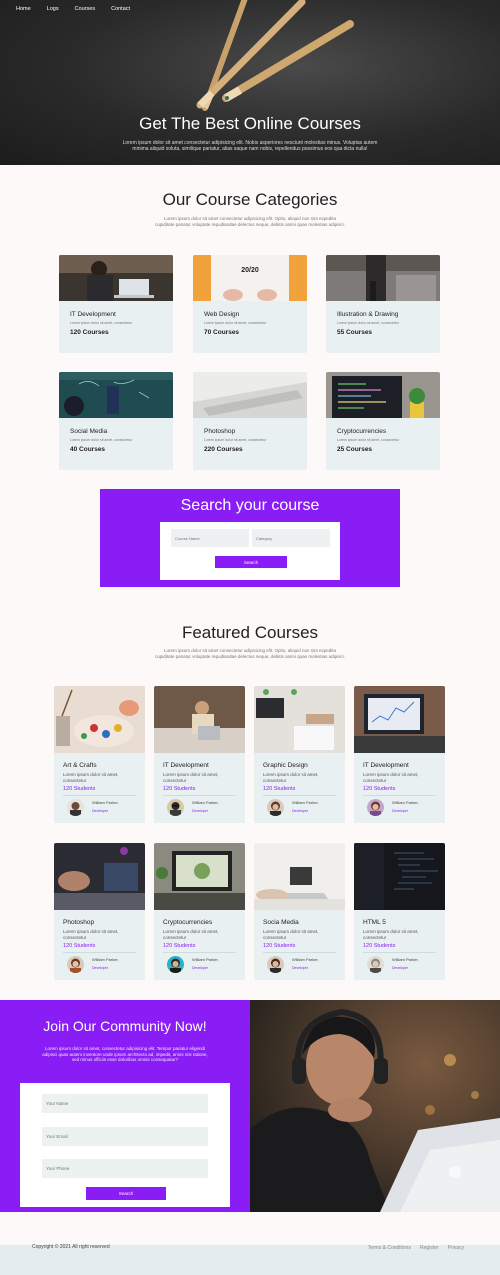 The height and width of the screenshot is (1275, 500). Describe the element at coordinates (85, 9) in the screenshot. I see `nav-courses: Courses` at that location.